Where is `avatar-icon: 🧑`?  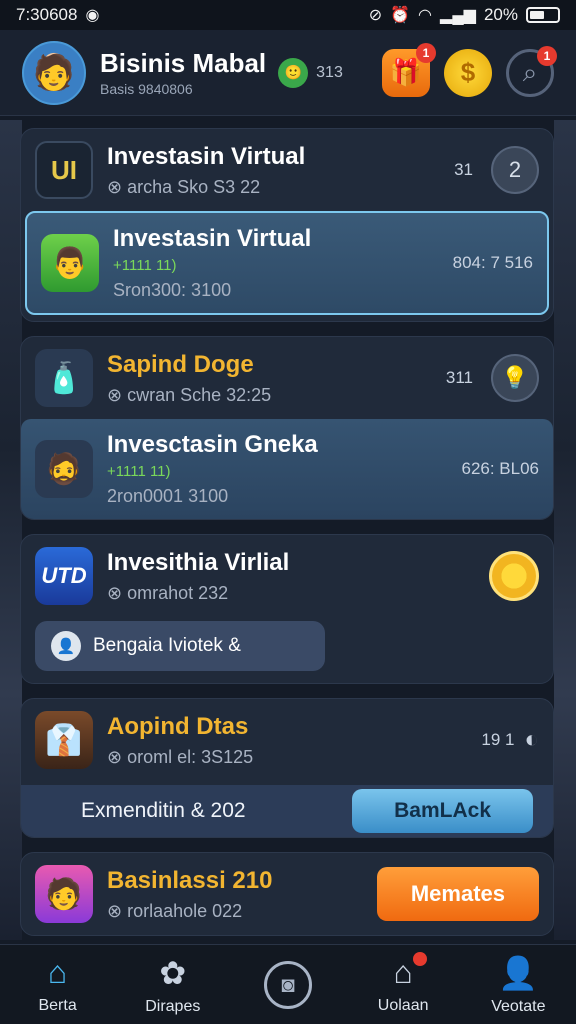
avatar-icon: 🧑 is located at coordinates (64, 894).